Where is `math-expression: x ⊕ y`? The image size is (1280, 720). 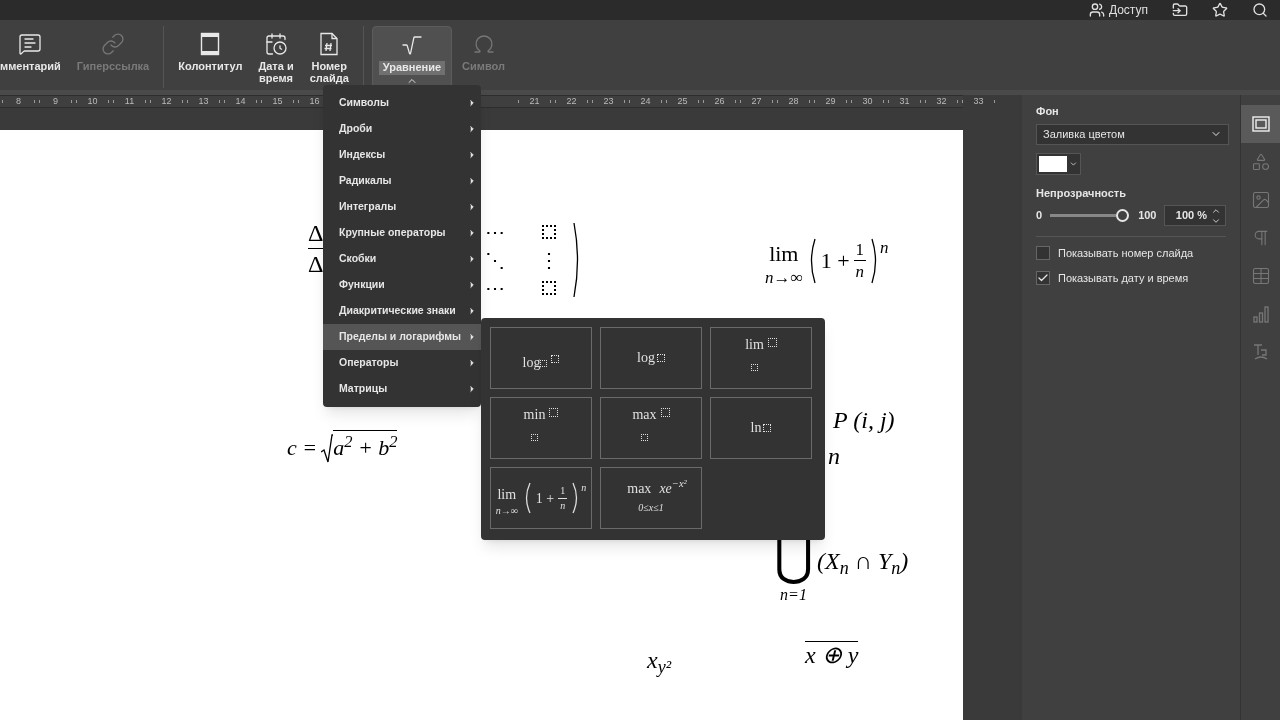 math-expression: x ⊕ y is located at coordinates (832, 654).